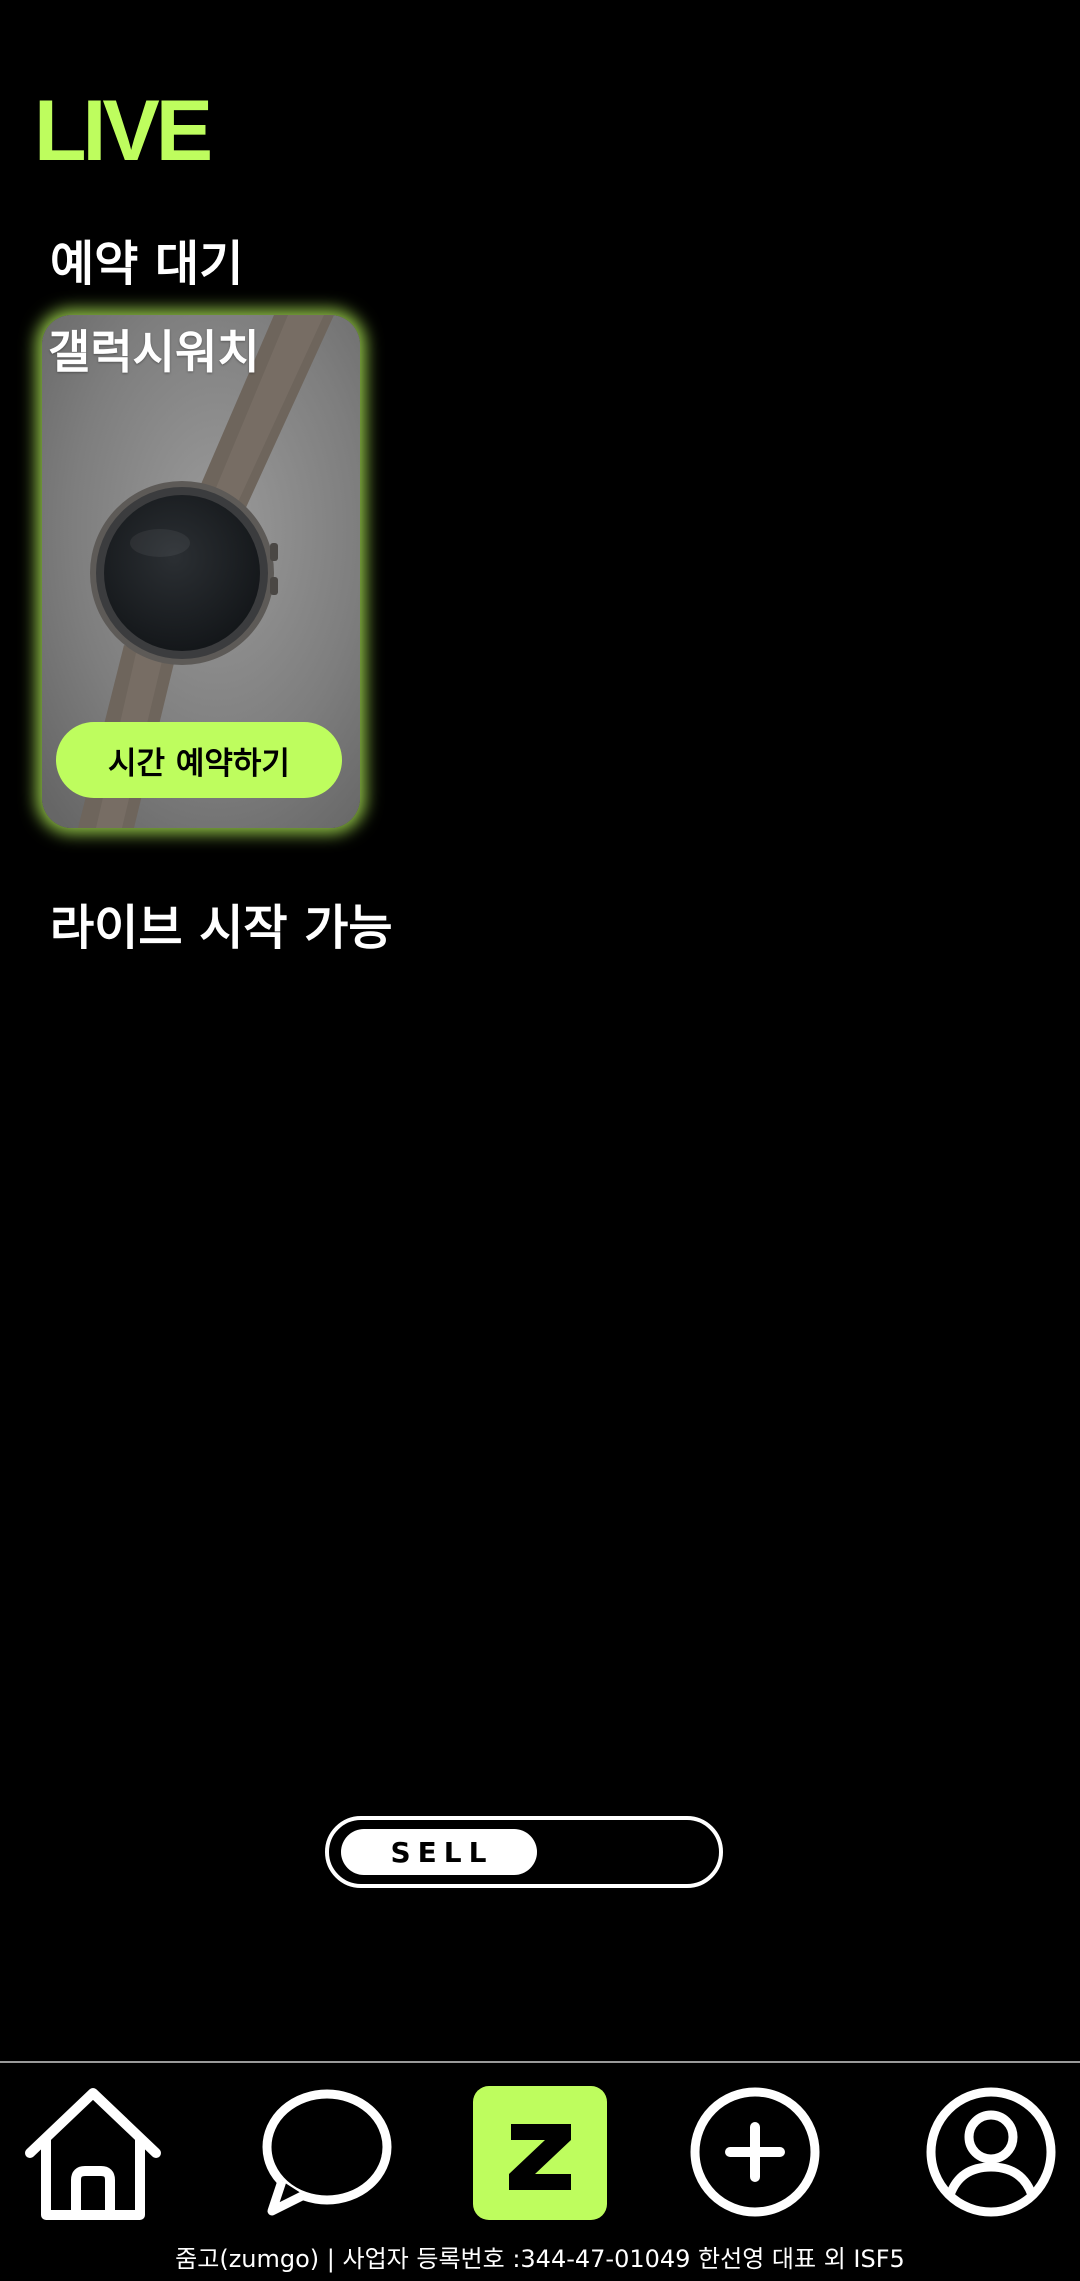 This screenshot has width=1080, height=2281. What do you see at coordinates (327, 2152) in the screenshot?
I see `chat-bubble-icon` at bounding box center [327, 2152].